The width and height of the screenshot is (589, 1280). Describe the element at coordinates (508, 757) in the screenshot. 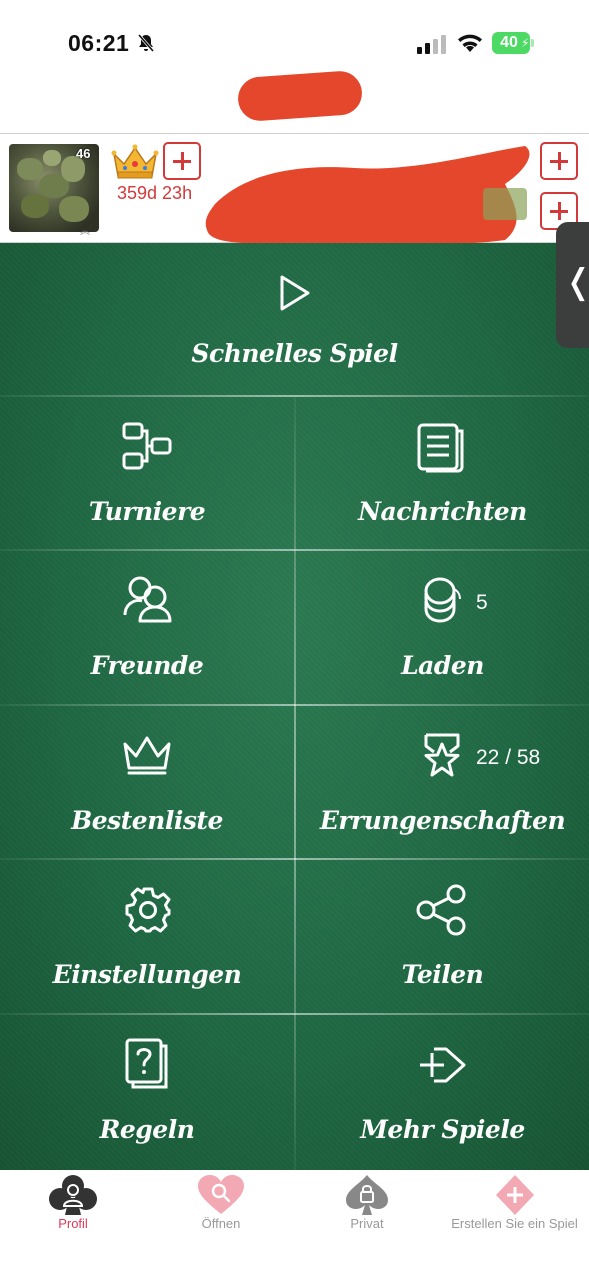

I see `achievement-progress: 22 / 58` at that location.